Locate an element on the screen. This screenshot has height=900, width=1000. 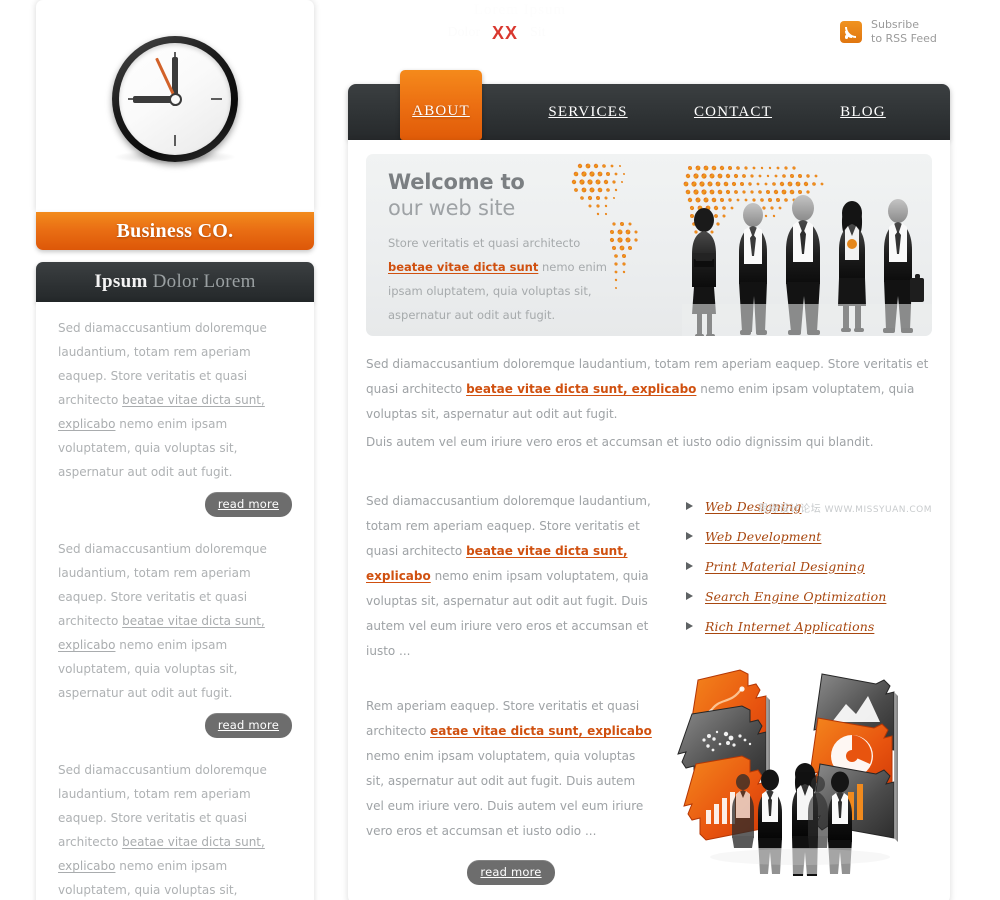
service-link-print-material-designing: Print Material Designing is located at coordinates (785, 566).